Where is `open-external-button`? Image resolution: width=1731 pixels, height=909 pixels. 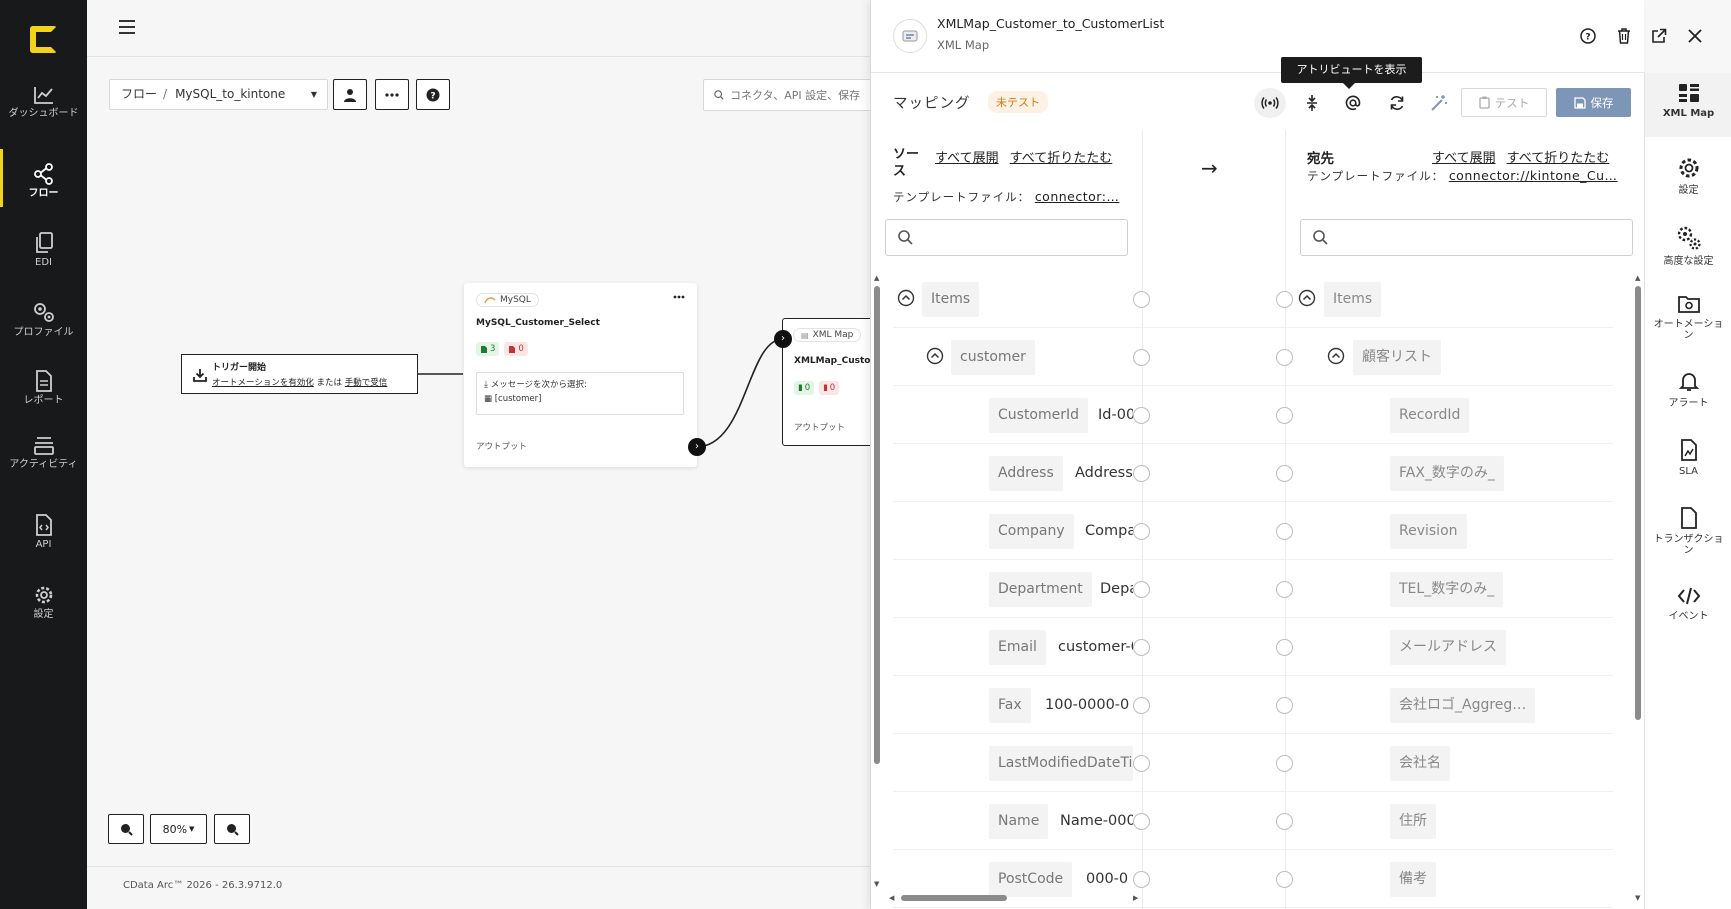 open-external-button is located at coordinates (1659, 36).